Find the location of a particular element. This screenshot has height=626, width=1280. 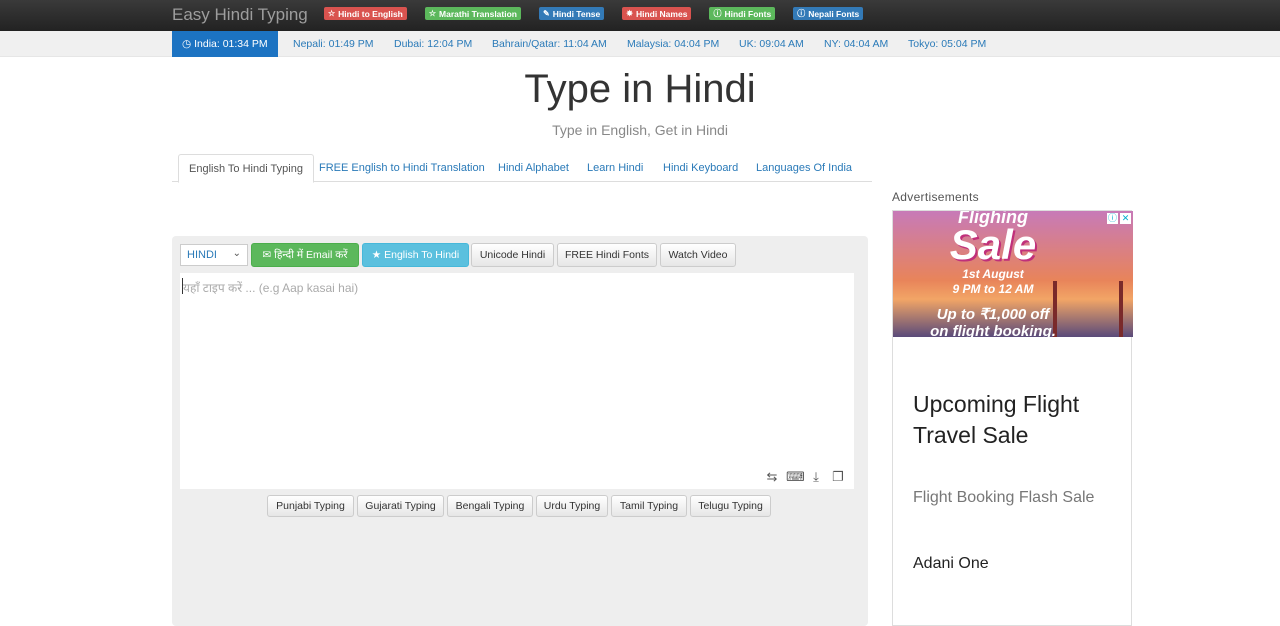

ad-advertiser: Adani One is located at coordinates (951, 563).